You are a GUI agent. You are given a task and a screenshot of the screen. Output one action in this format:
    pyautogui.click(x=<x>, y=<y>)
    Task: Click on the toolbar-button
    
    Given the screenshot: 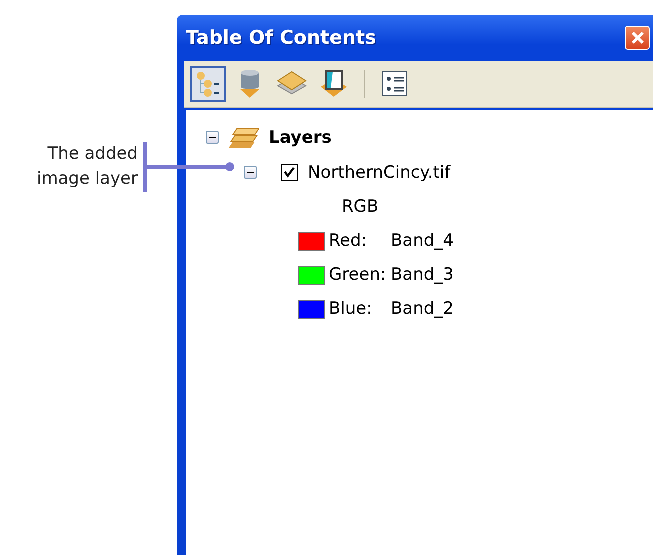 What is the action you would take?
    pyautogui.click(x=208, y=84)
    